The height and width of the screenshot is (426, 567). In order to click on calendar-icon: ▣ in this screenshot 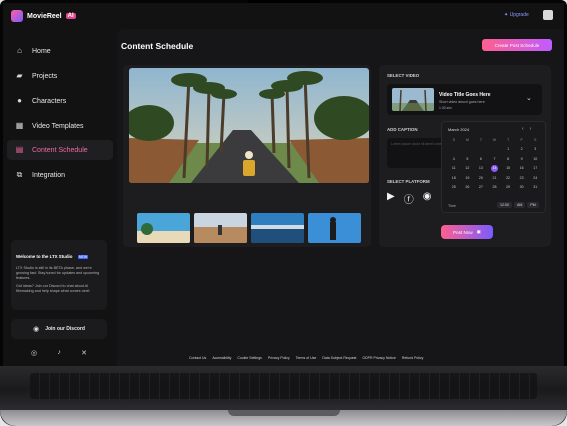, I will do `click(478, 231)`.